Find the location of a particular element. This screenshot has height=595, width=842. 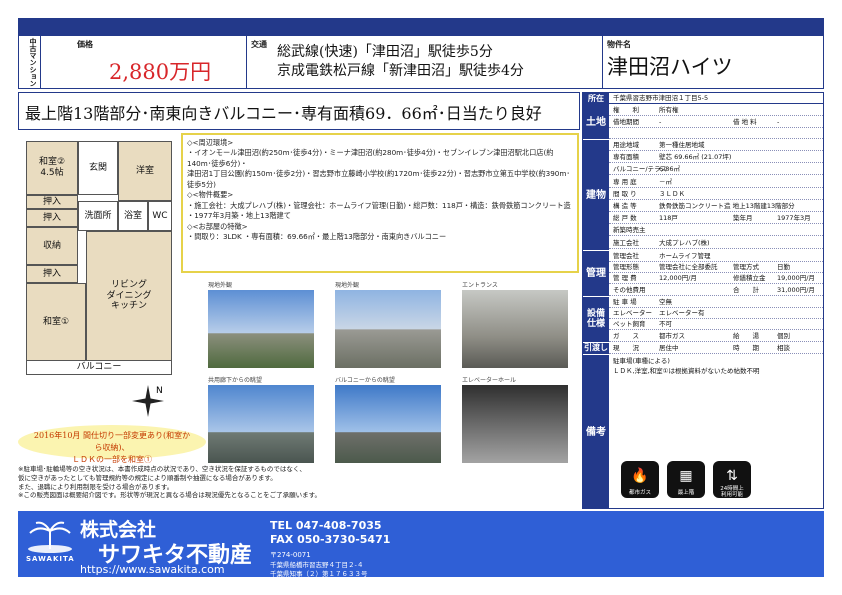

room-washitsu-2: 和室② 4.5帖 is located at coordinates (52, 168).